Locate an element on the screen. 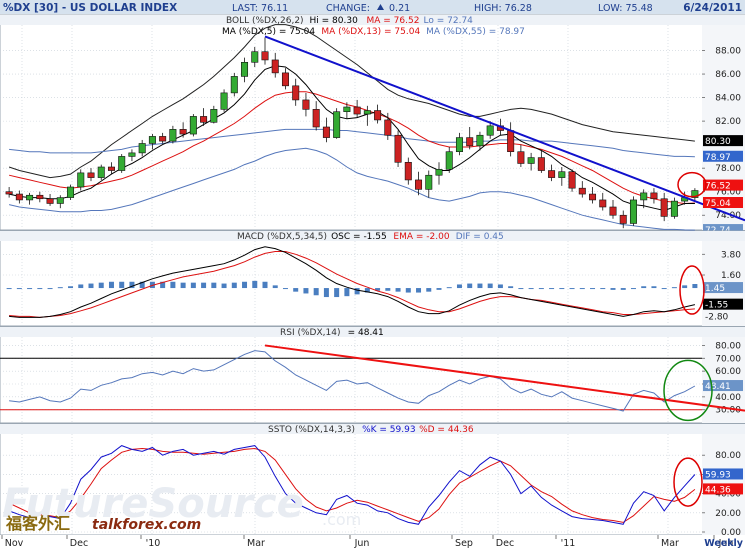 The image size is (745, 550). price-legend-boll-0: BOLL (%DX,26,2) is located at coordinates (265, 21).